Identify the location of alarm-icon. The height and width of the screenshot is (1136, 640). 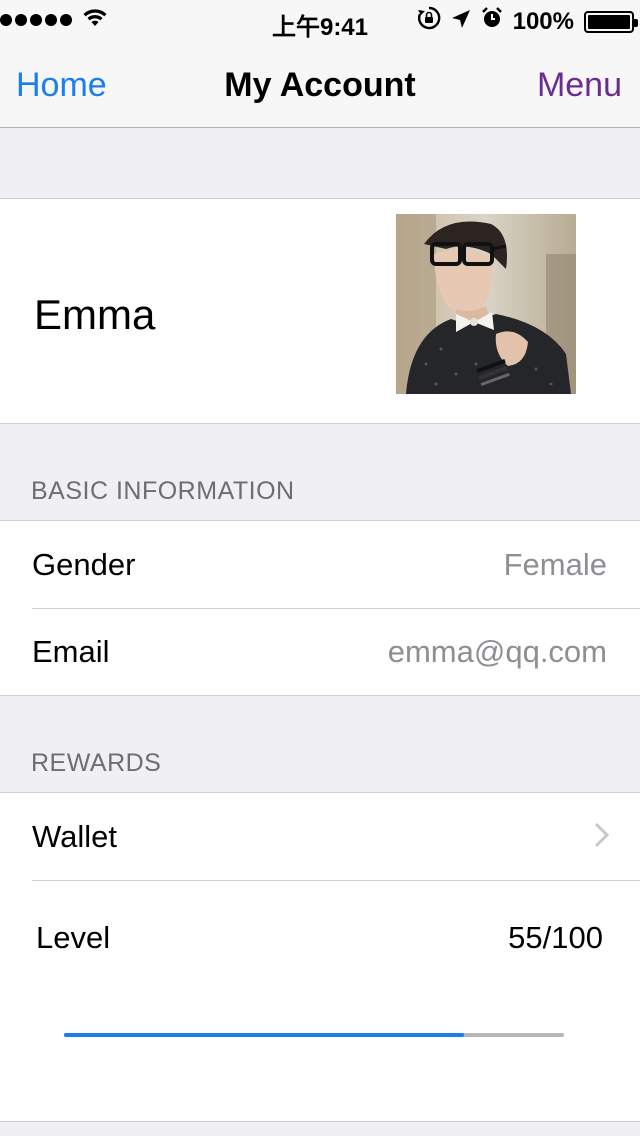
(492, 21).